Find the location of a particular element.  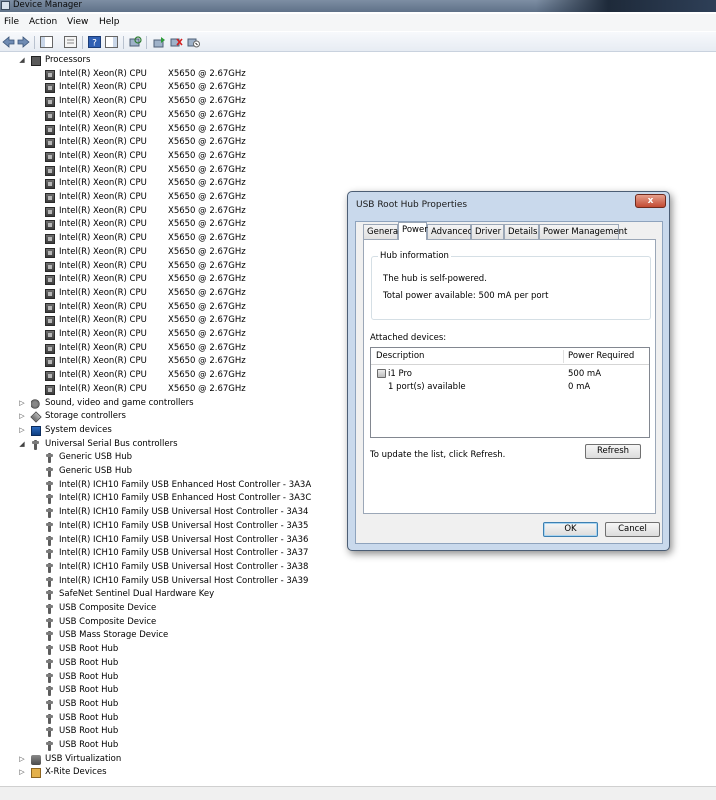

back-icon is located at coordinates (8, 42).